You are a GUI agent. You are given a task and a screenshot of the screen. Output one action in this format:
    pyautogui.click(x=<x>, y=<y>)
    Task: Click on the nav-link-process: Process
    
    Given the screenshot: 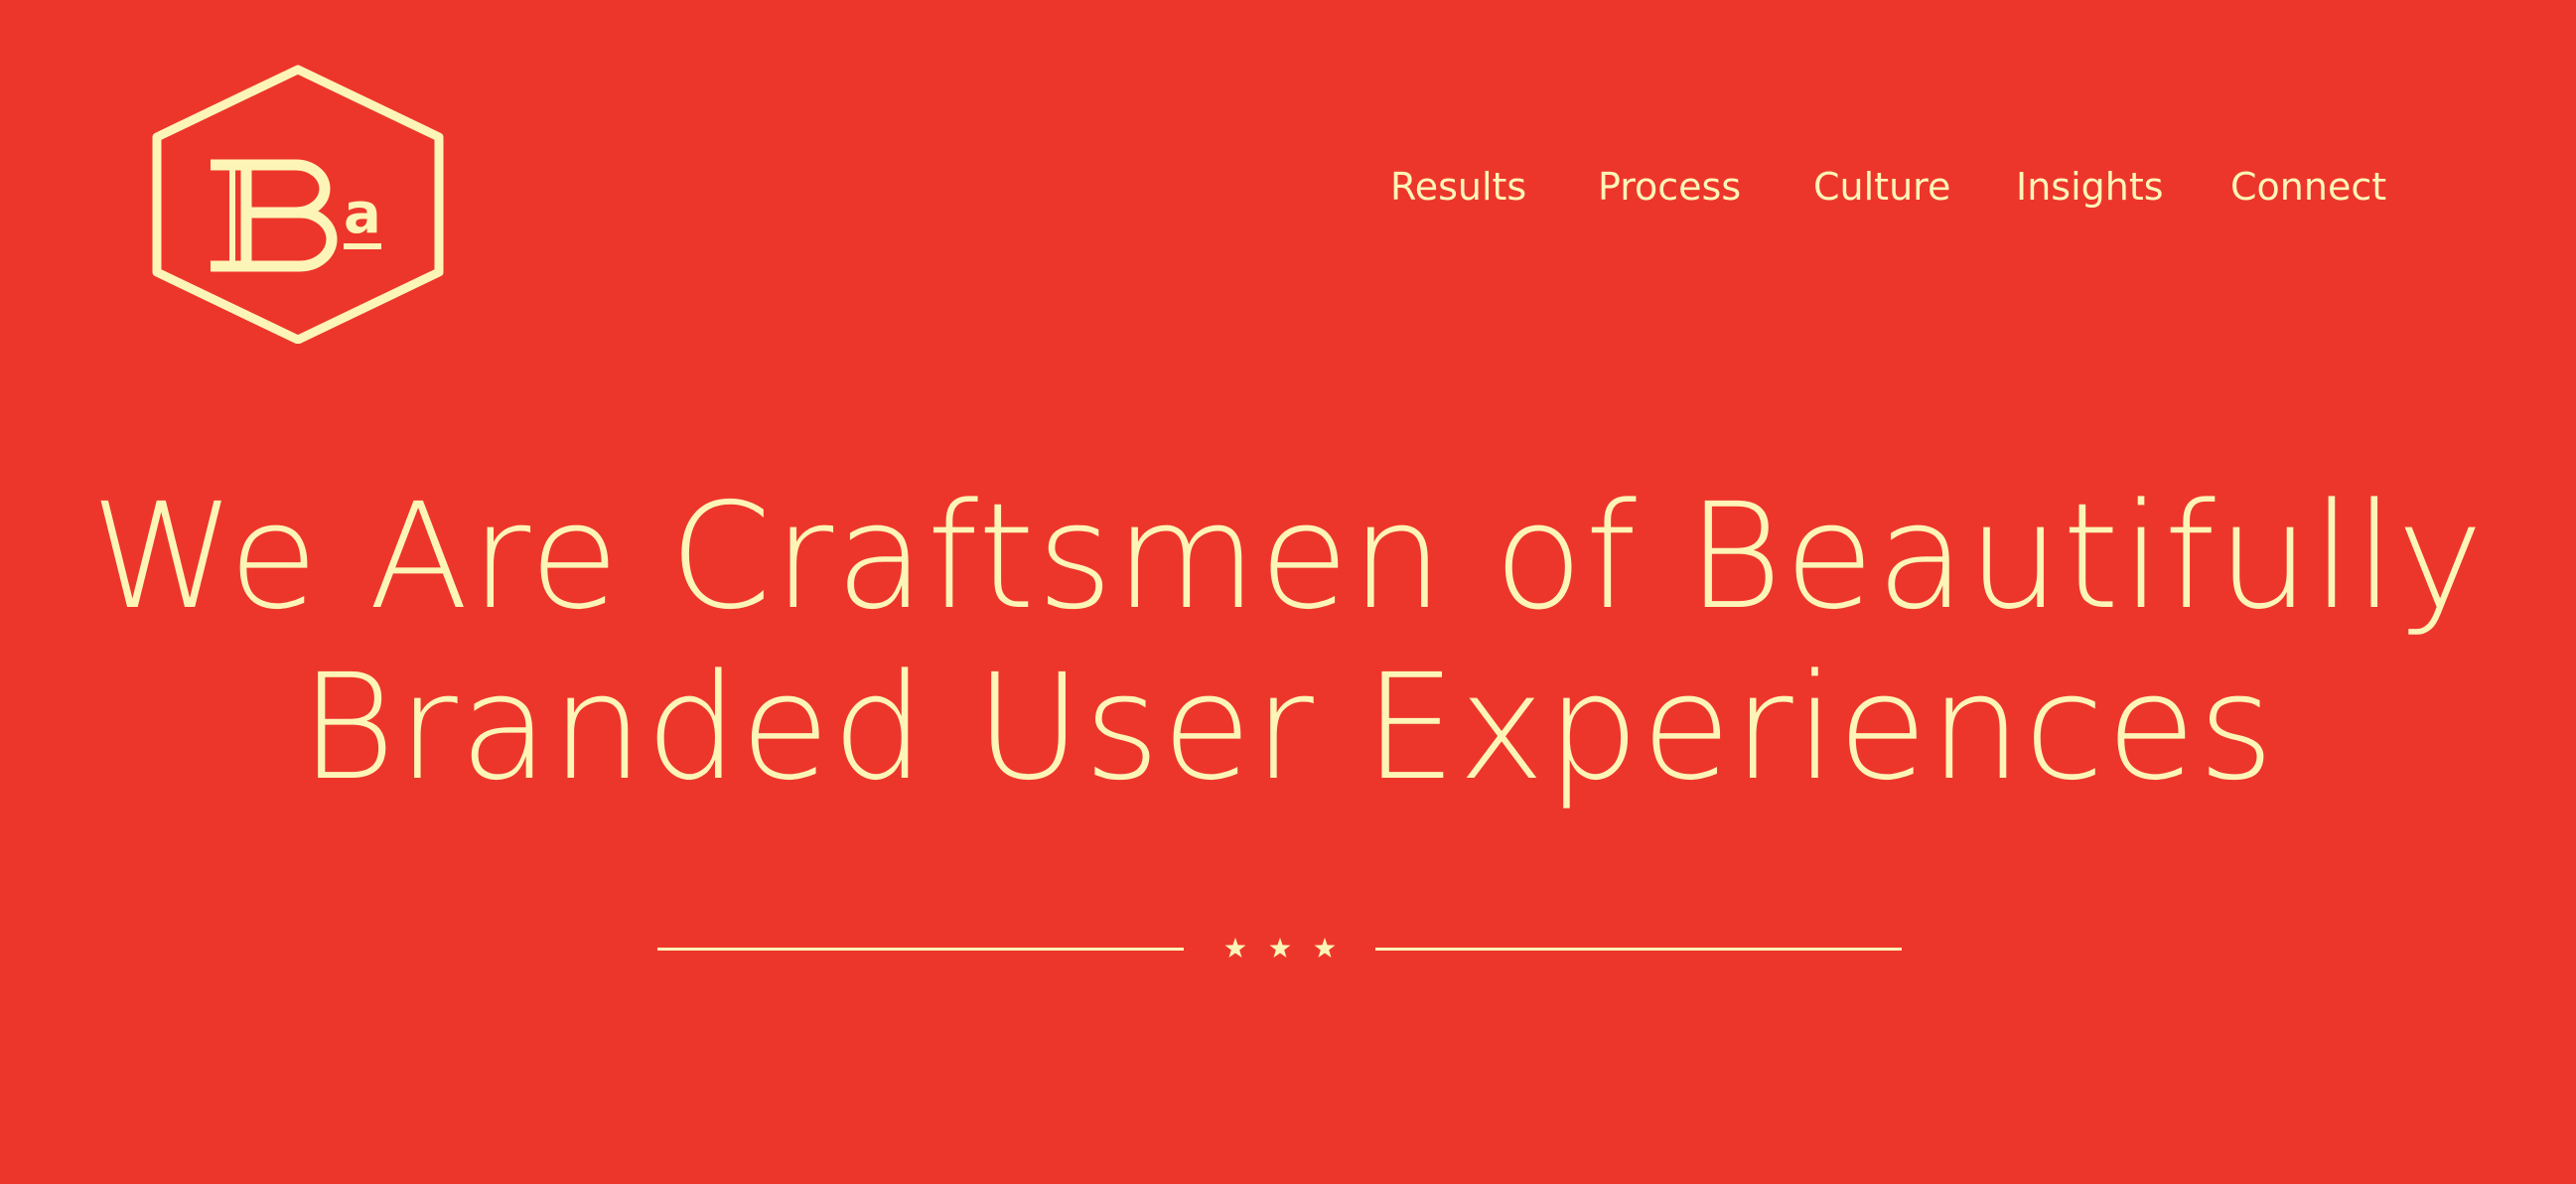 What is the action you would take?
    pyautogui.click(x=1670, y=187)
    